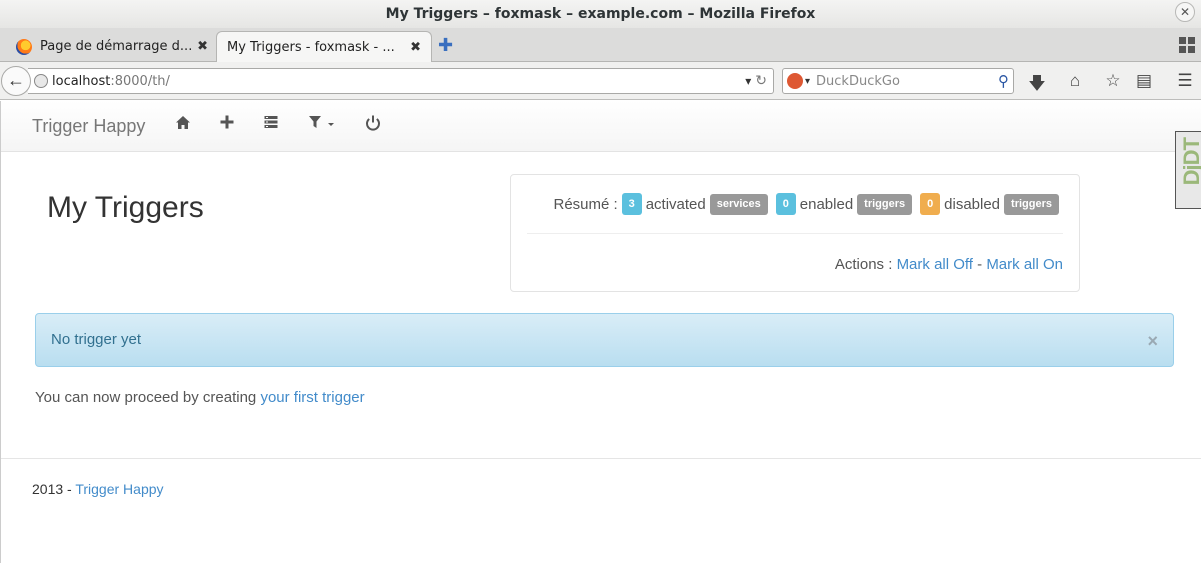 The width and height of the screenshot is (1201, 563). I want to click on summary-actions: Actions : Mark all Off - Mark all On, so click(949, 264).